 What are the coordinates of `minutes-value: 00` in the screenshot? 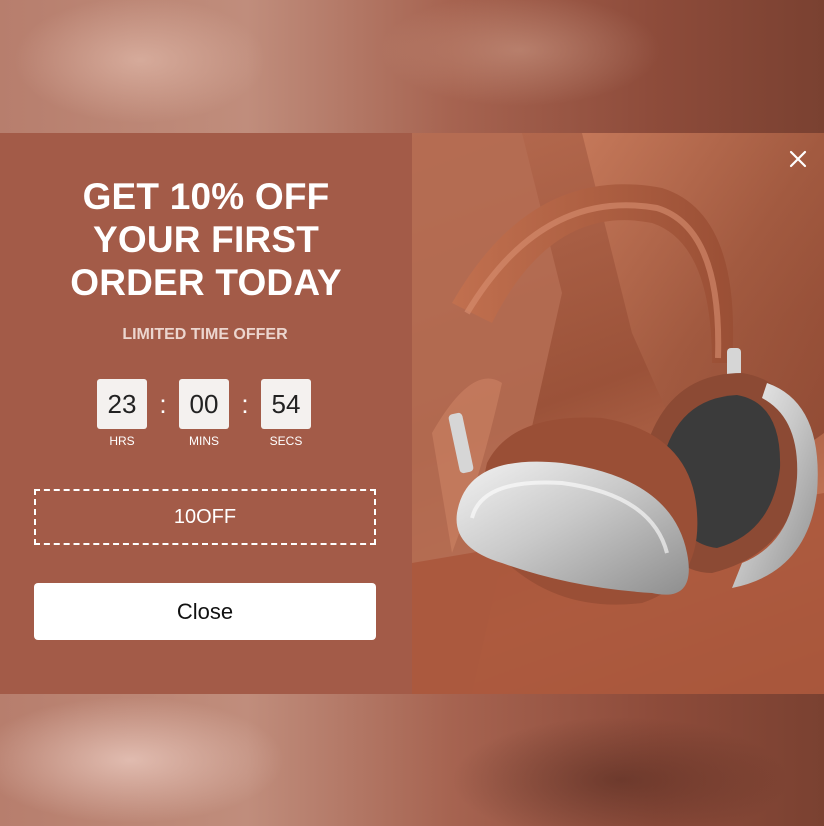 It's located at (204, 404).